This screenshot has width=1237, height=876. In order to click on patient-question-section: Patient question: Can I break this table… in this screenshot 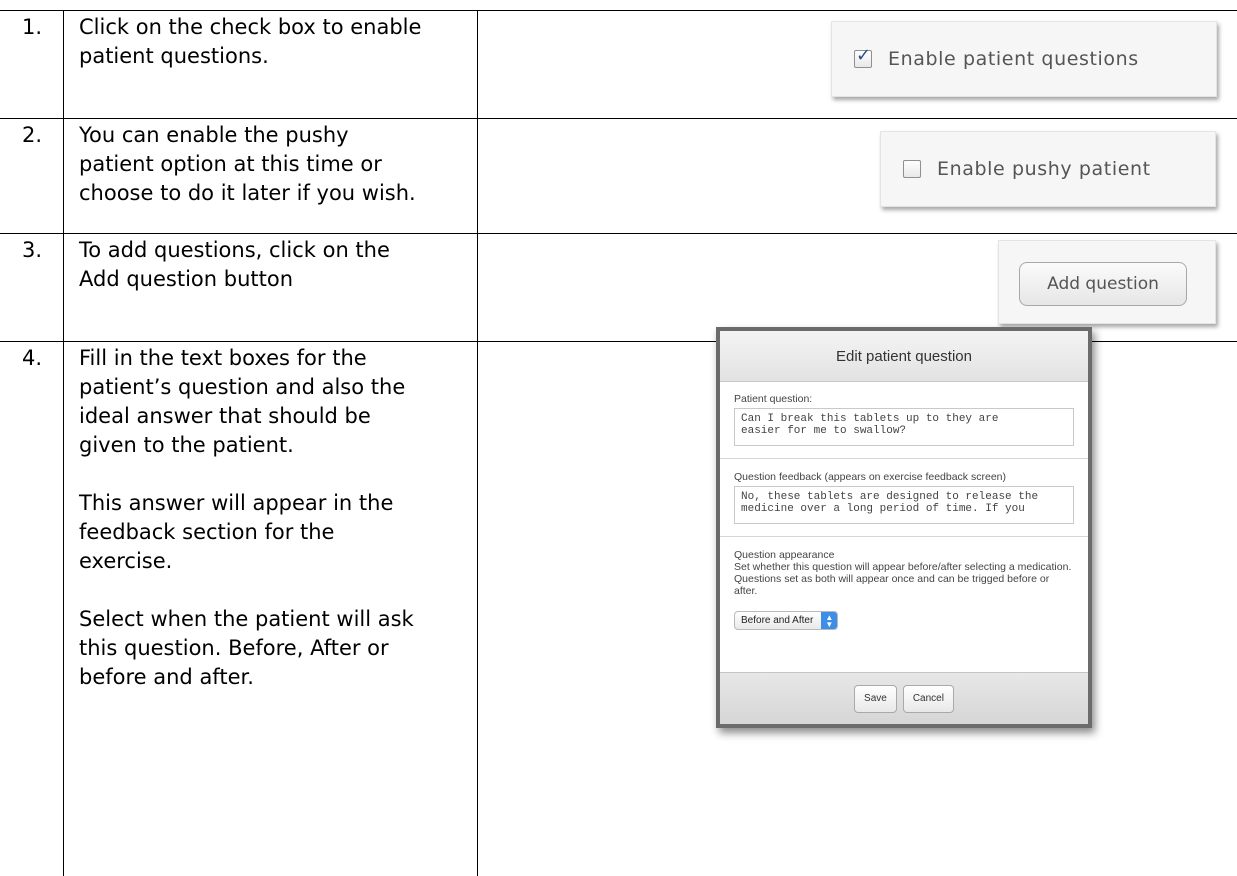, I will do `click(904, 420)`.